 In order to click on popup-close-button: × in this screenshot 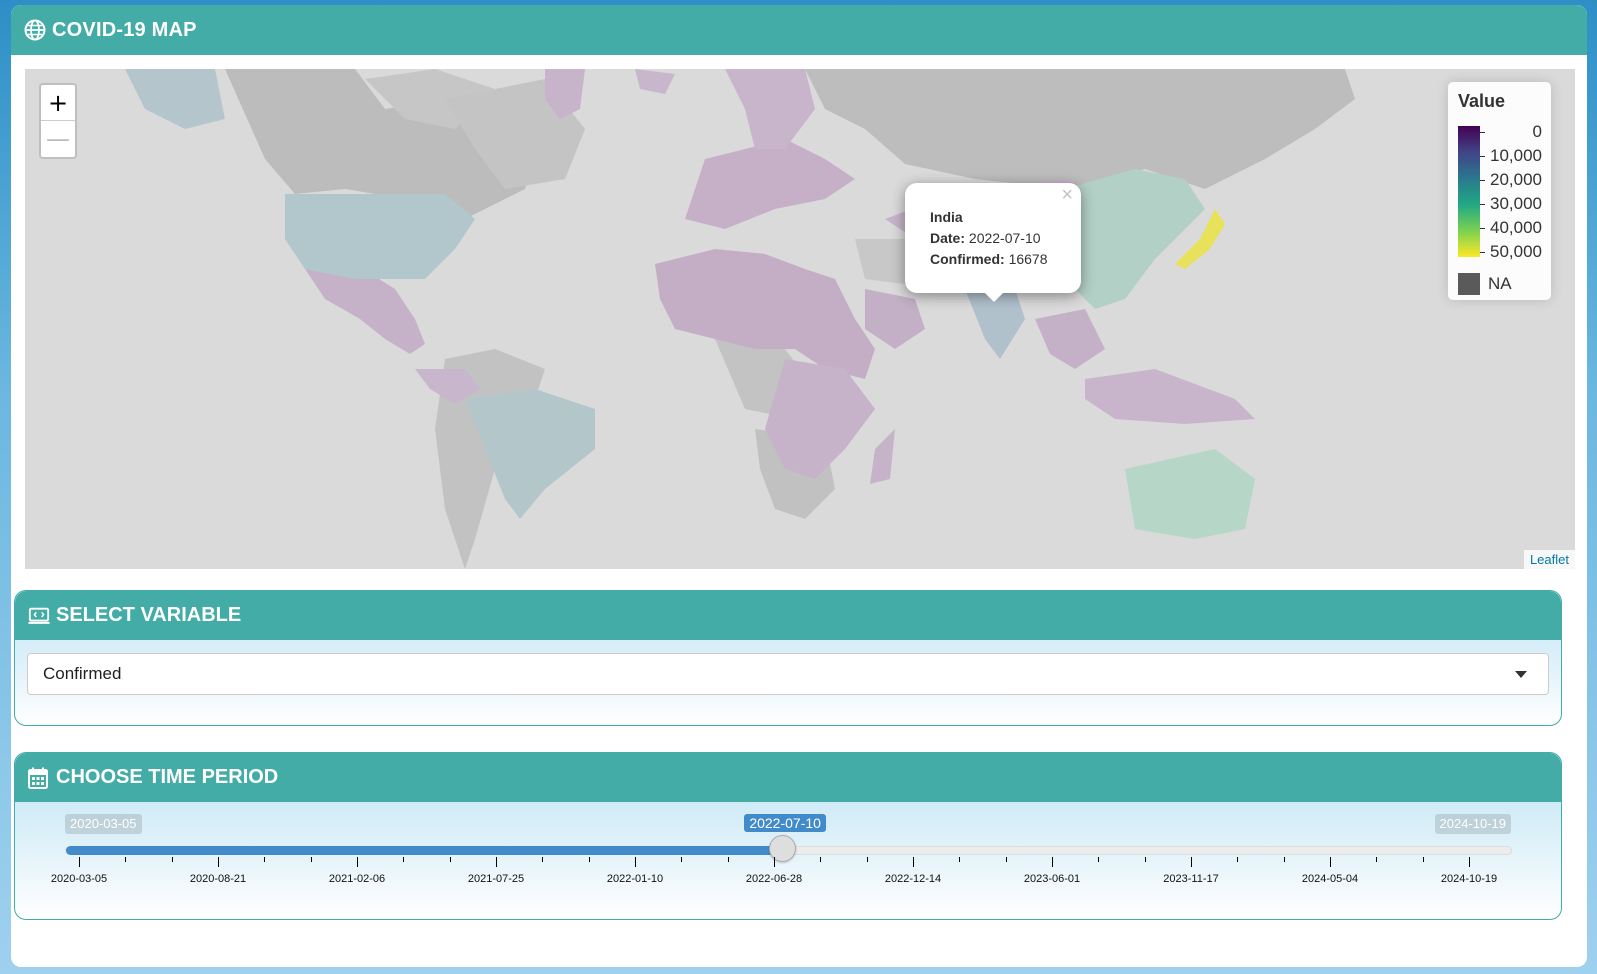, I will do `click(1067, 195)`.